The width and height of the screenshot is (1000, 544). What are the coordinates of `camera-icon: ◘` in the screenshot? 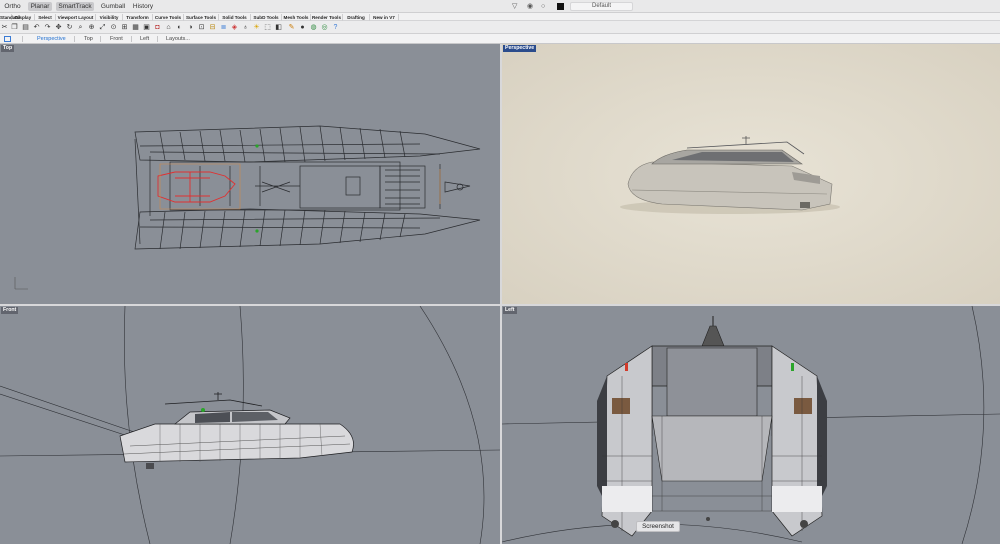 It's located at (157, 27).